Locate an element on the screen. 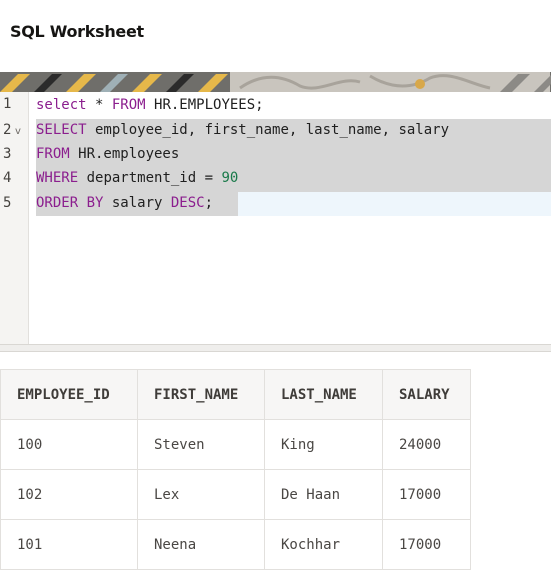 This screenshot has height=581, width=551. column-header: SALARY is located at coordinates (426, 394).